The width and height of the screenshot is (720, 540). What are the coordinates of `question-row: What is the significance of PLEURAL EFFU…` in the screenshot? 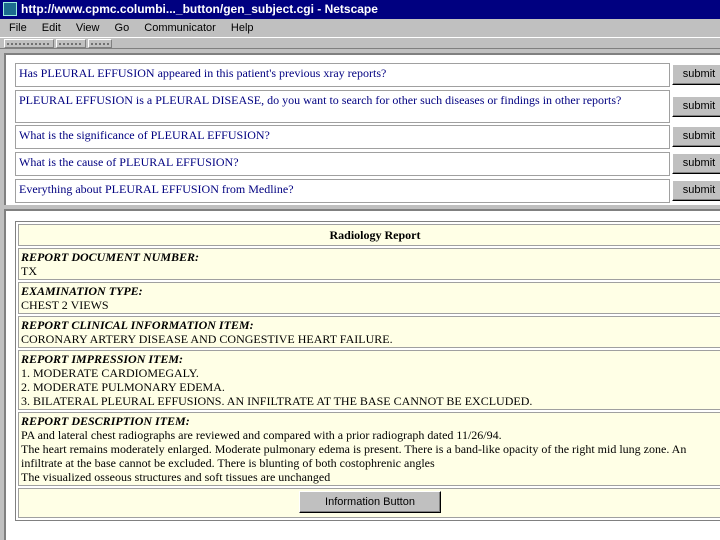 It's located at (342, 137).